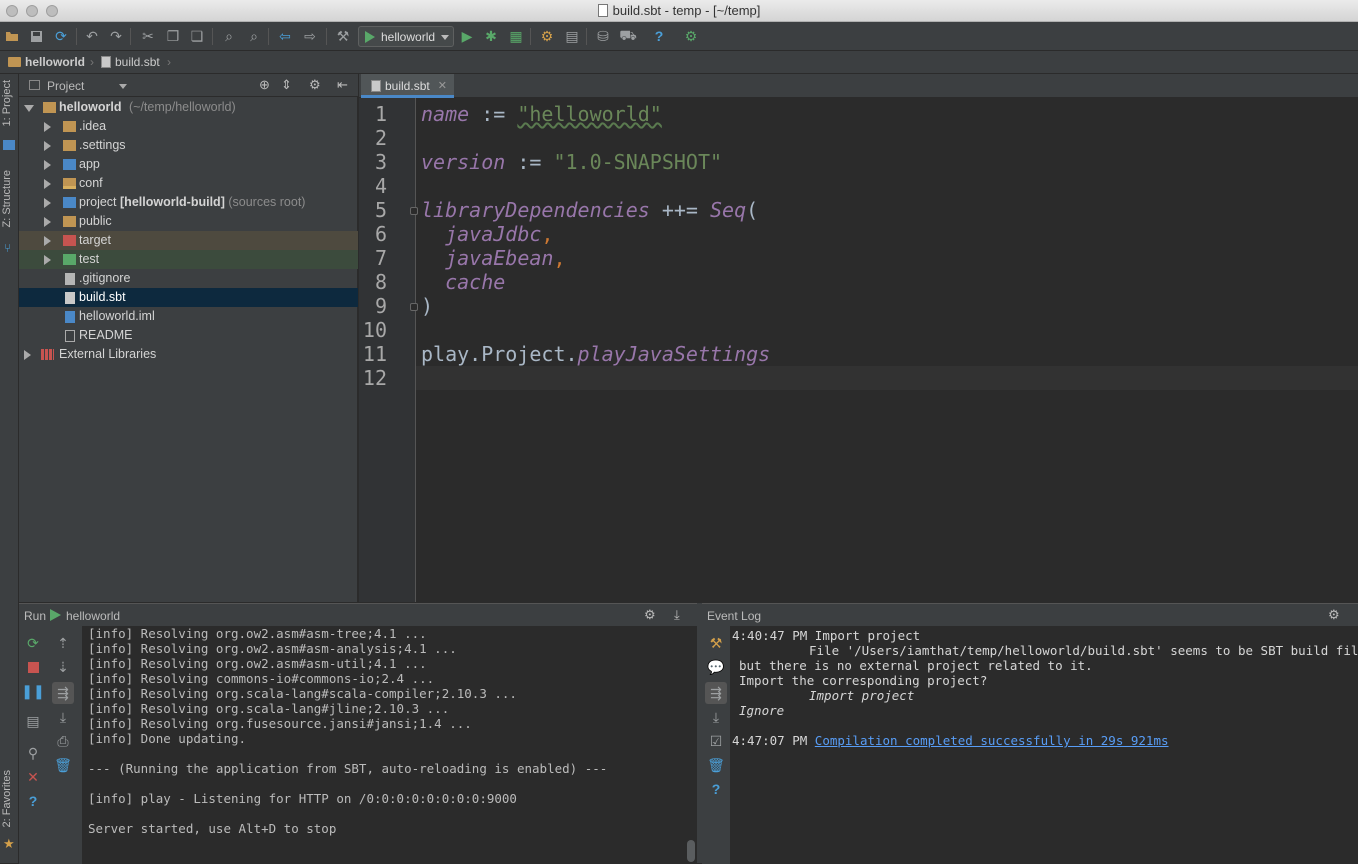 This screenshot has width=1358, height=864. I want to click on plugin-icon: ⚙, so click(691, 36).